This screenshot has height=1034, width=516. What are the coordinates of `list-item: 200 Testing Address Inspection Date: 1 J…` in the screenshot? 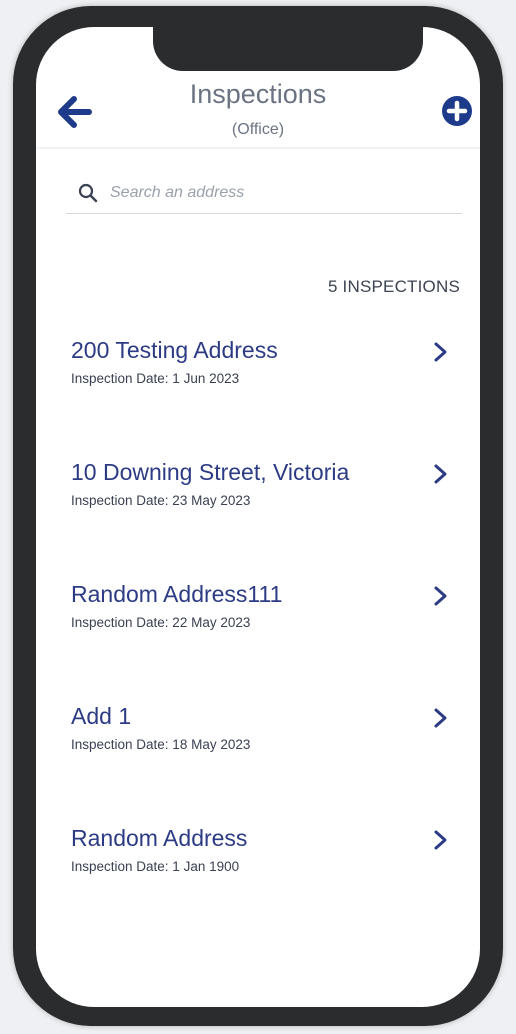 It's located at (258, 394).